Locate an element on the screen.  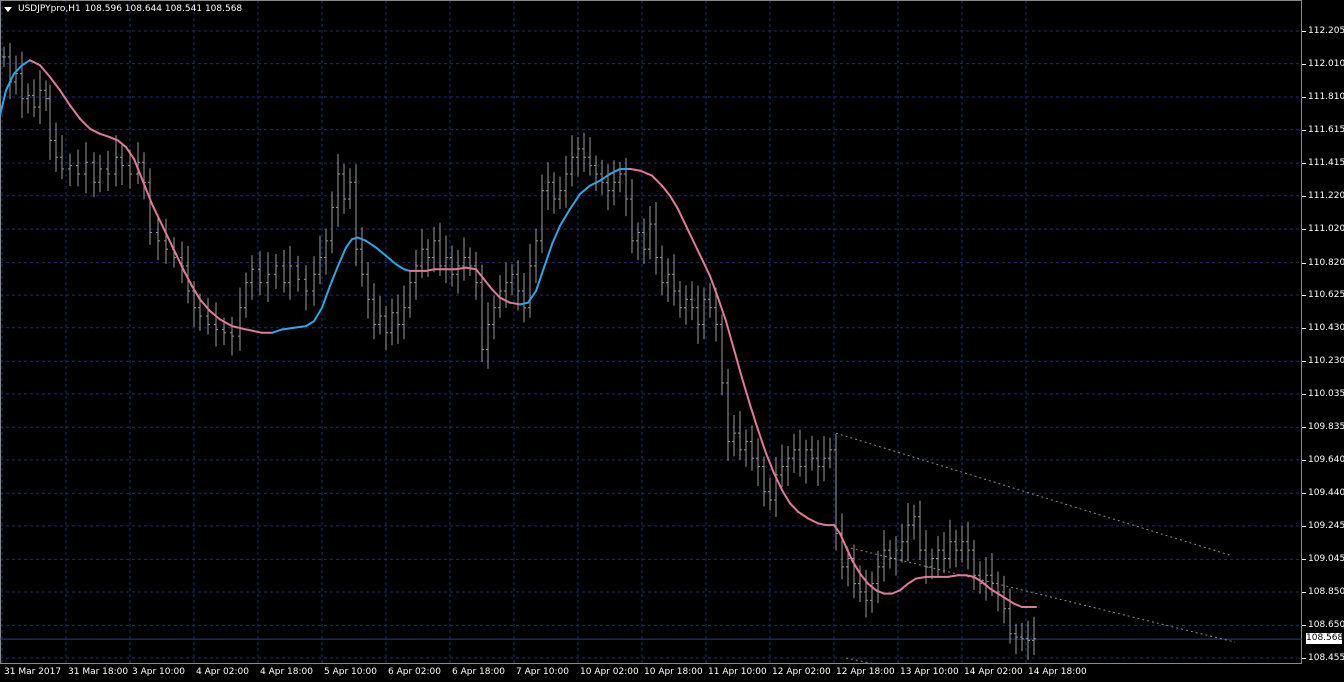
ohlc-readout: 108.596 108.644 108.541 108.568 is located at coordinates (163, 9).